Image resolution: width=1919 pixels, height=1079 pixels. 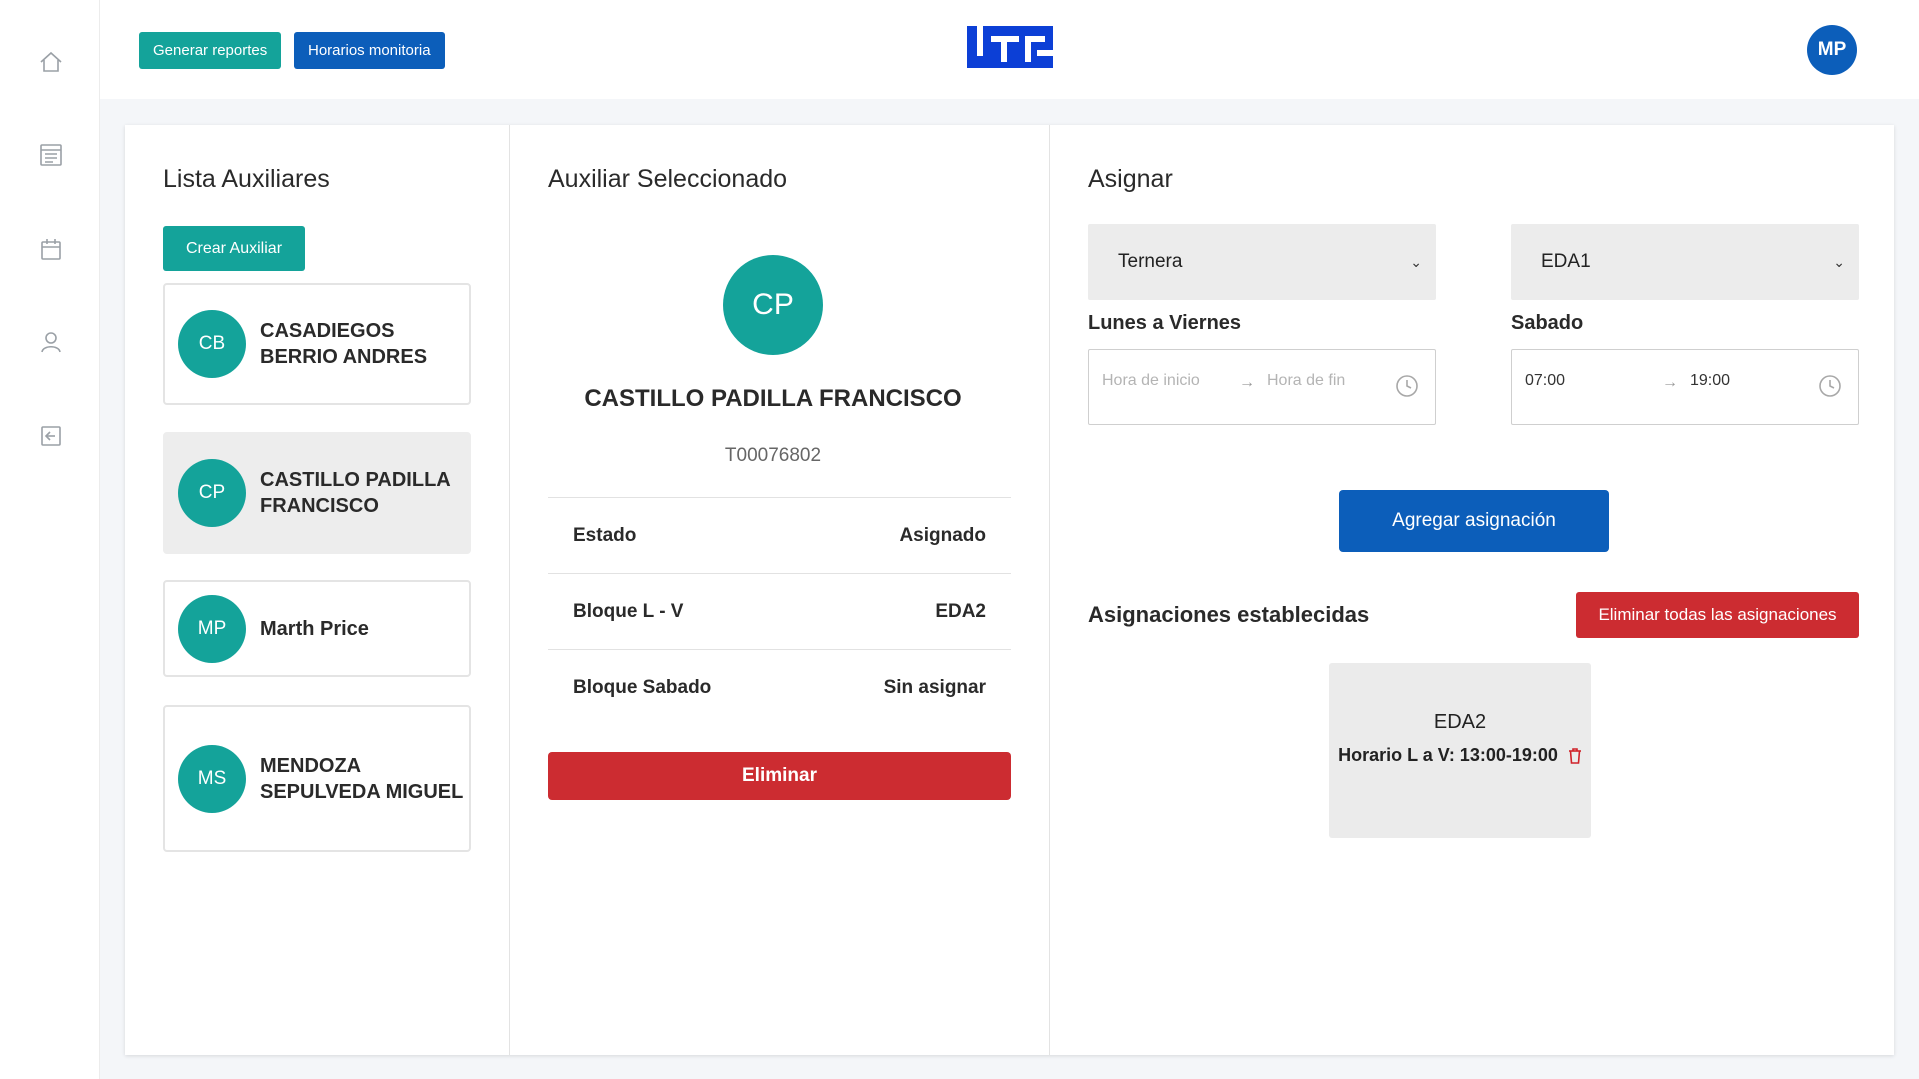 What do you see at coordinates (234, 248) in the screenshot?
I see `create-auxiliary-button: Crear Auxiliar` at bounding box center [234, 248].